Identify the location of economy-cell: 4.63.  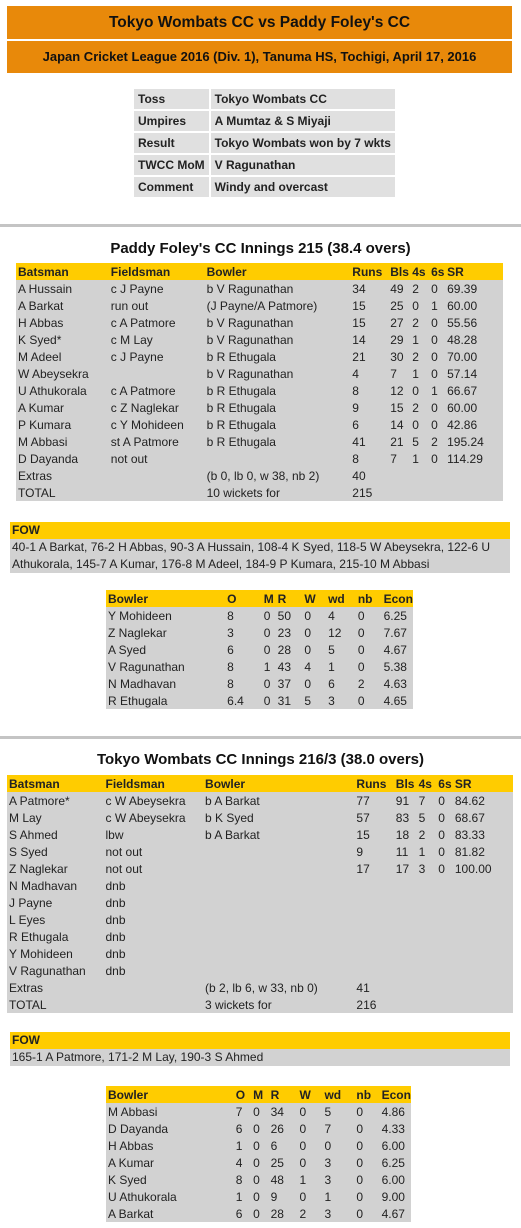
(395, 683).